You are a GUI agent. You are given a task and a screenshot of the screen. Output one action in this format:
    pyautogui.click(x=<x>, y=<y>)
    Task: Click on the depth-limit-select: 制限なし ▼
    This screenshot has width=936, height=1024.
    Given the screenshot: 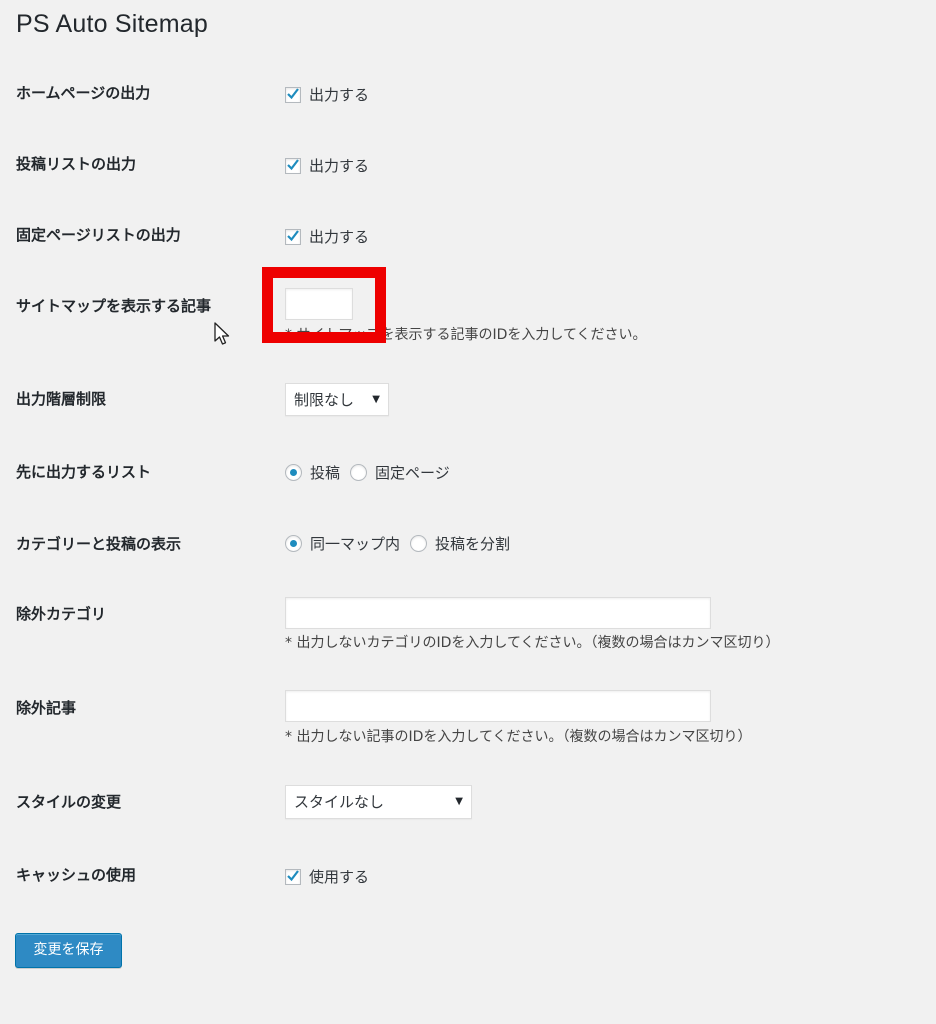 What is the action you would take?
    pyautogui.click(x=337, y=399)
    